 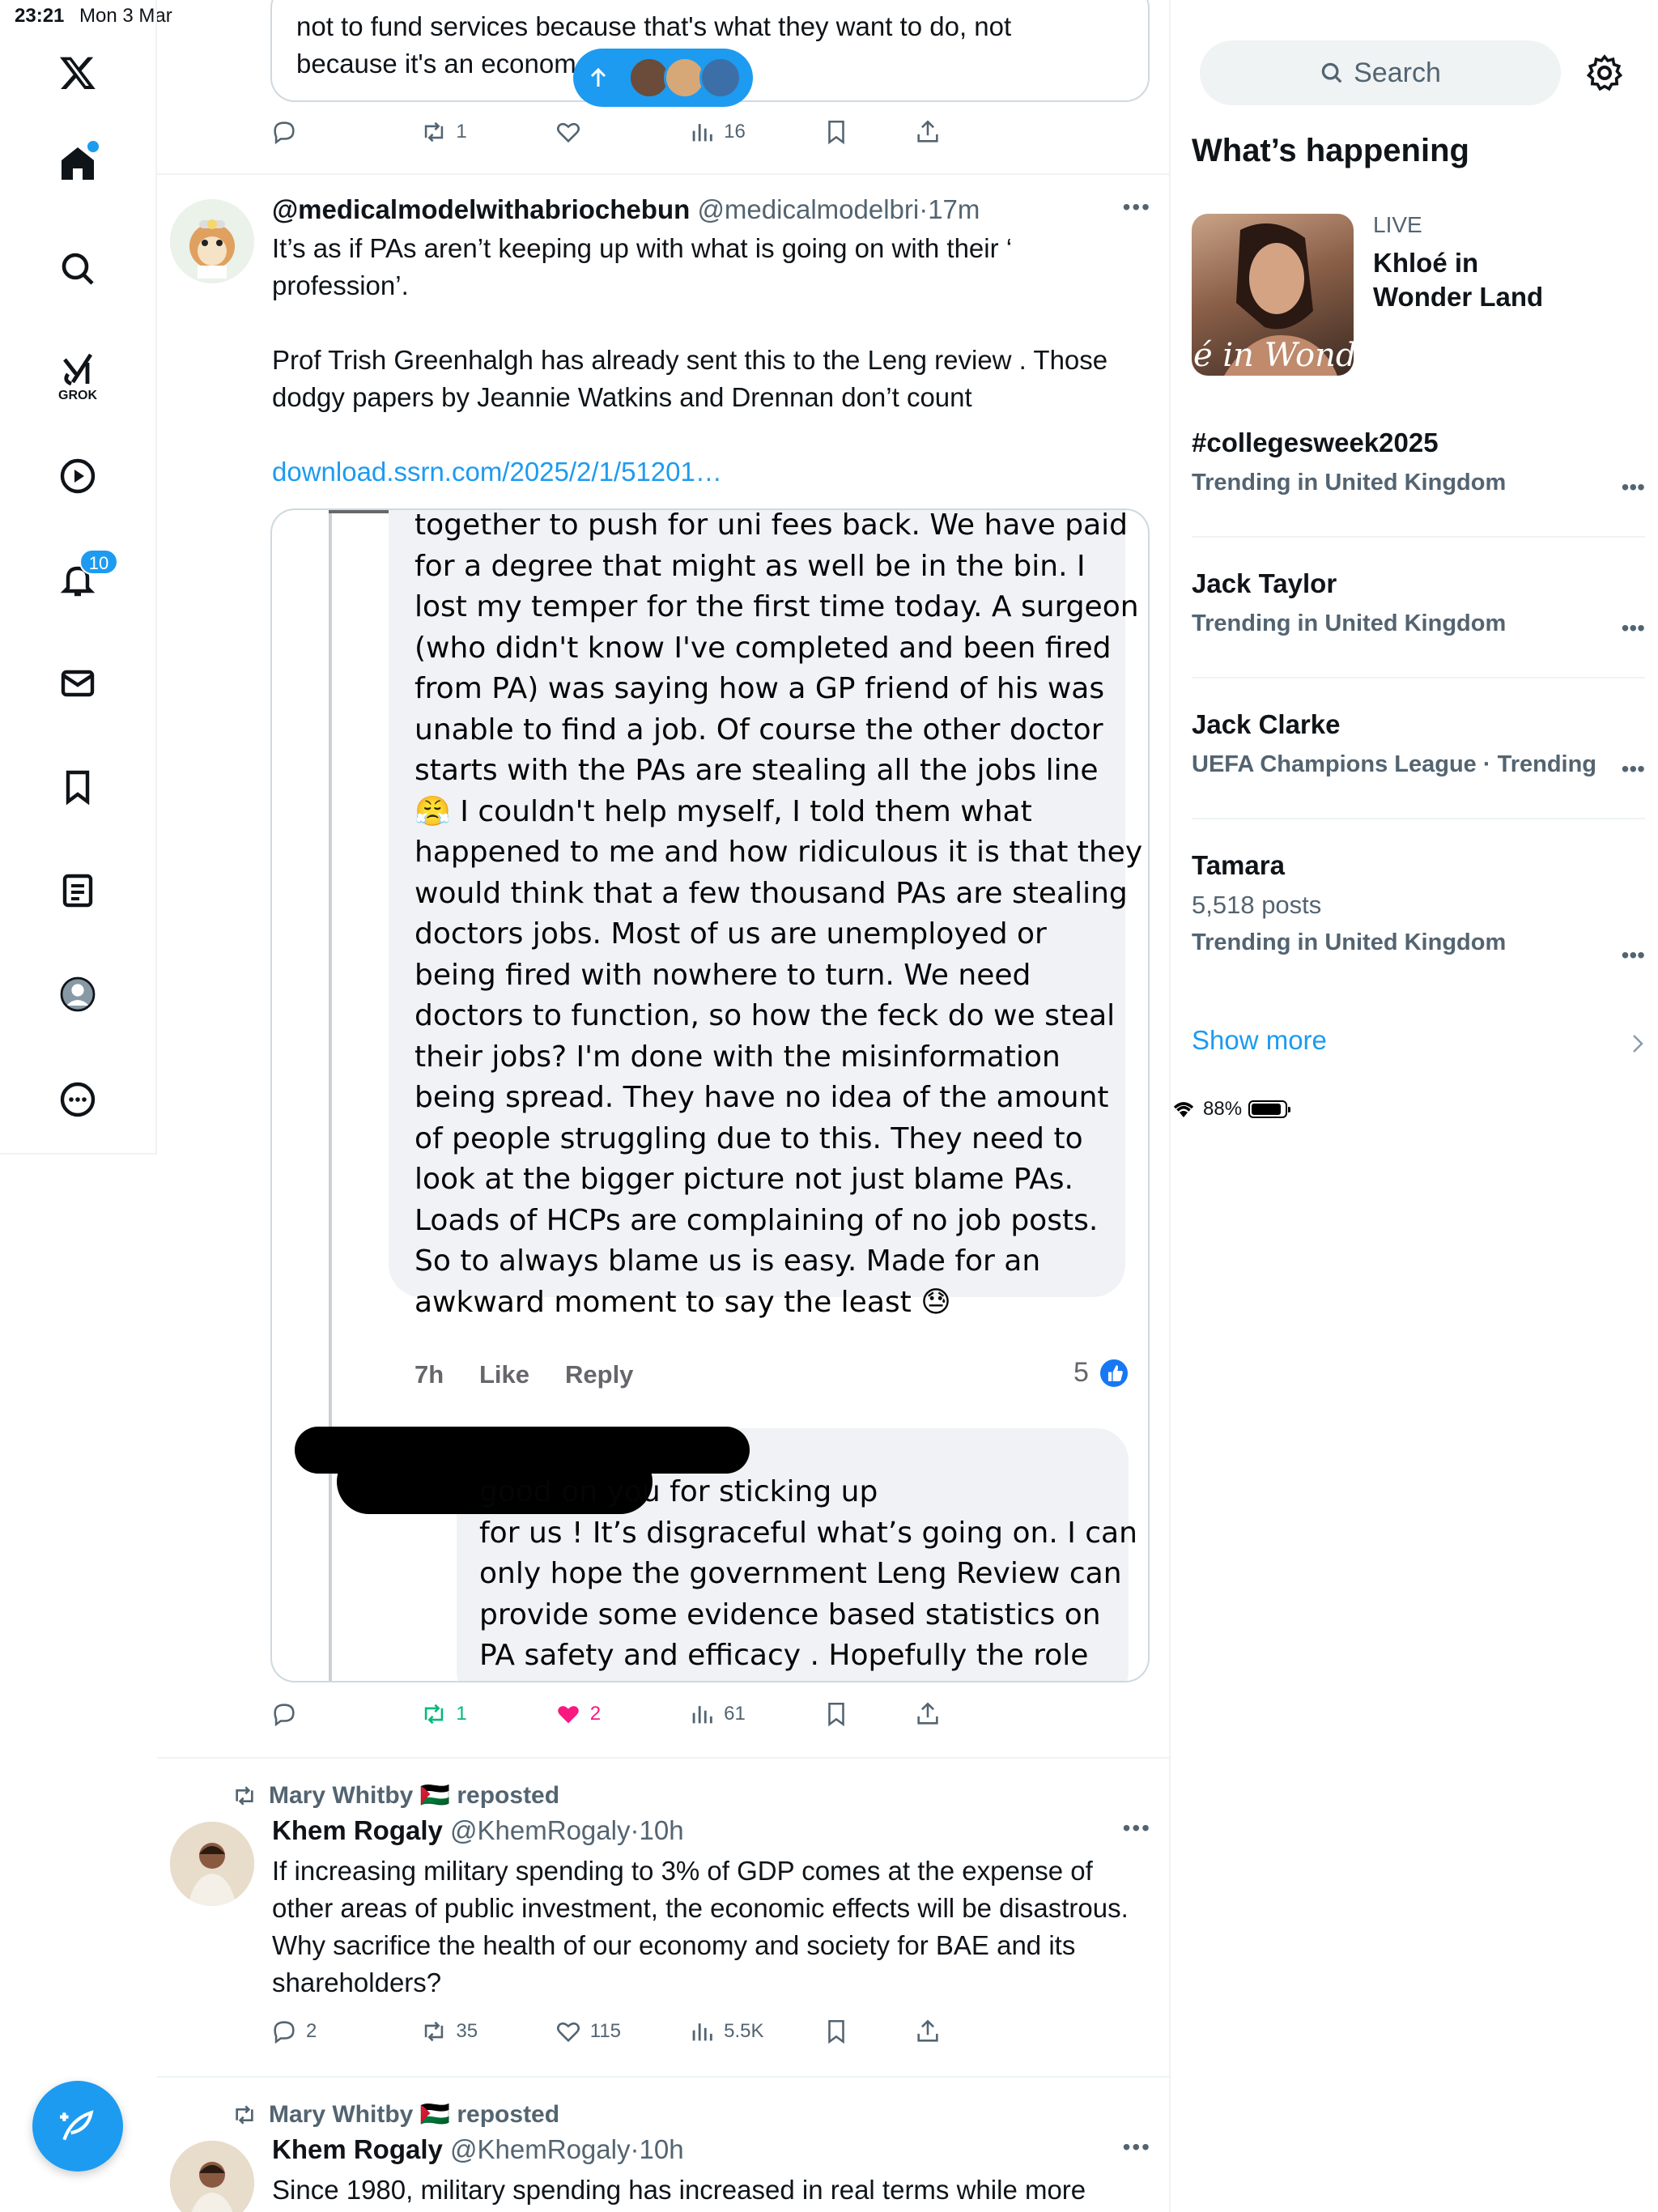 What do you see at coordinates (621, 1714) in the screenshot?
I see `like-button: 2` at bounding box center [621, 1714].